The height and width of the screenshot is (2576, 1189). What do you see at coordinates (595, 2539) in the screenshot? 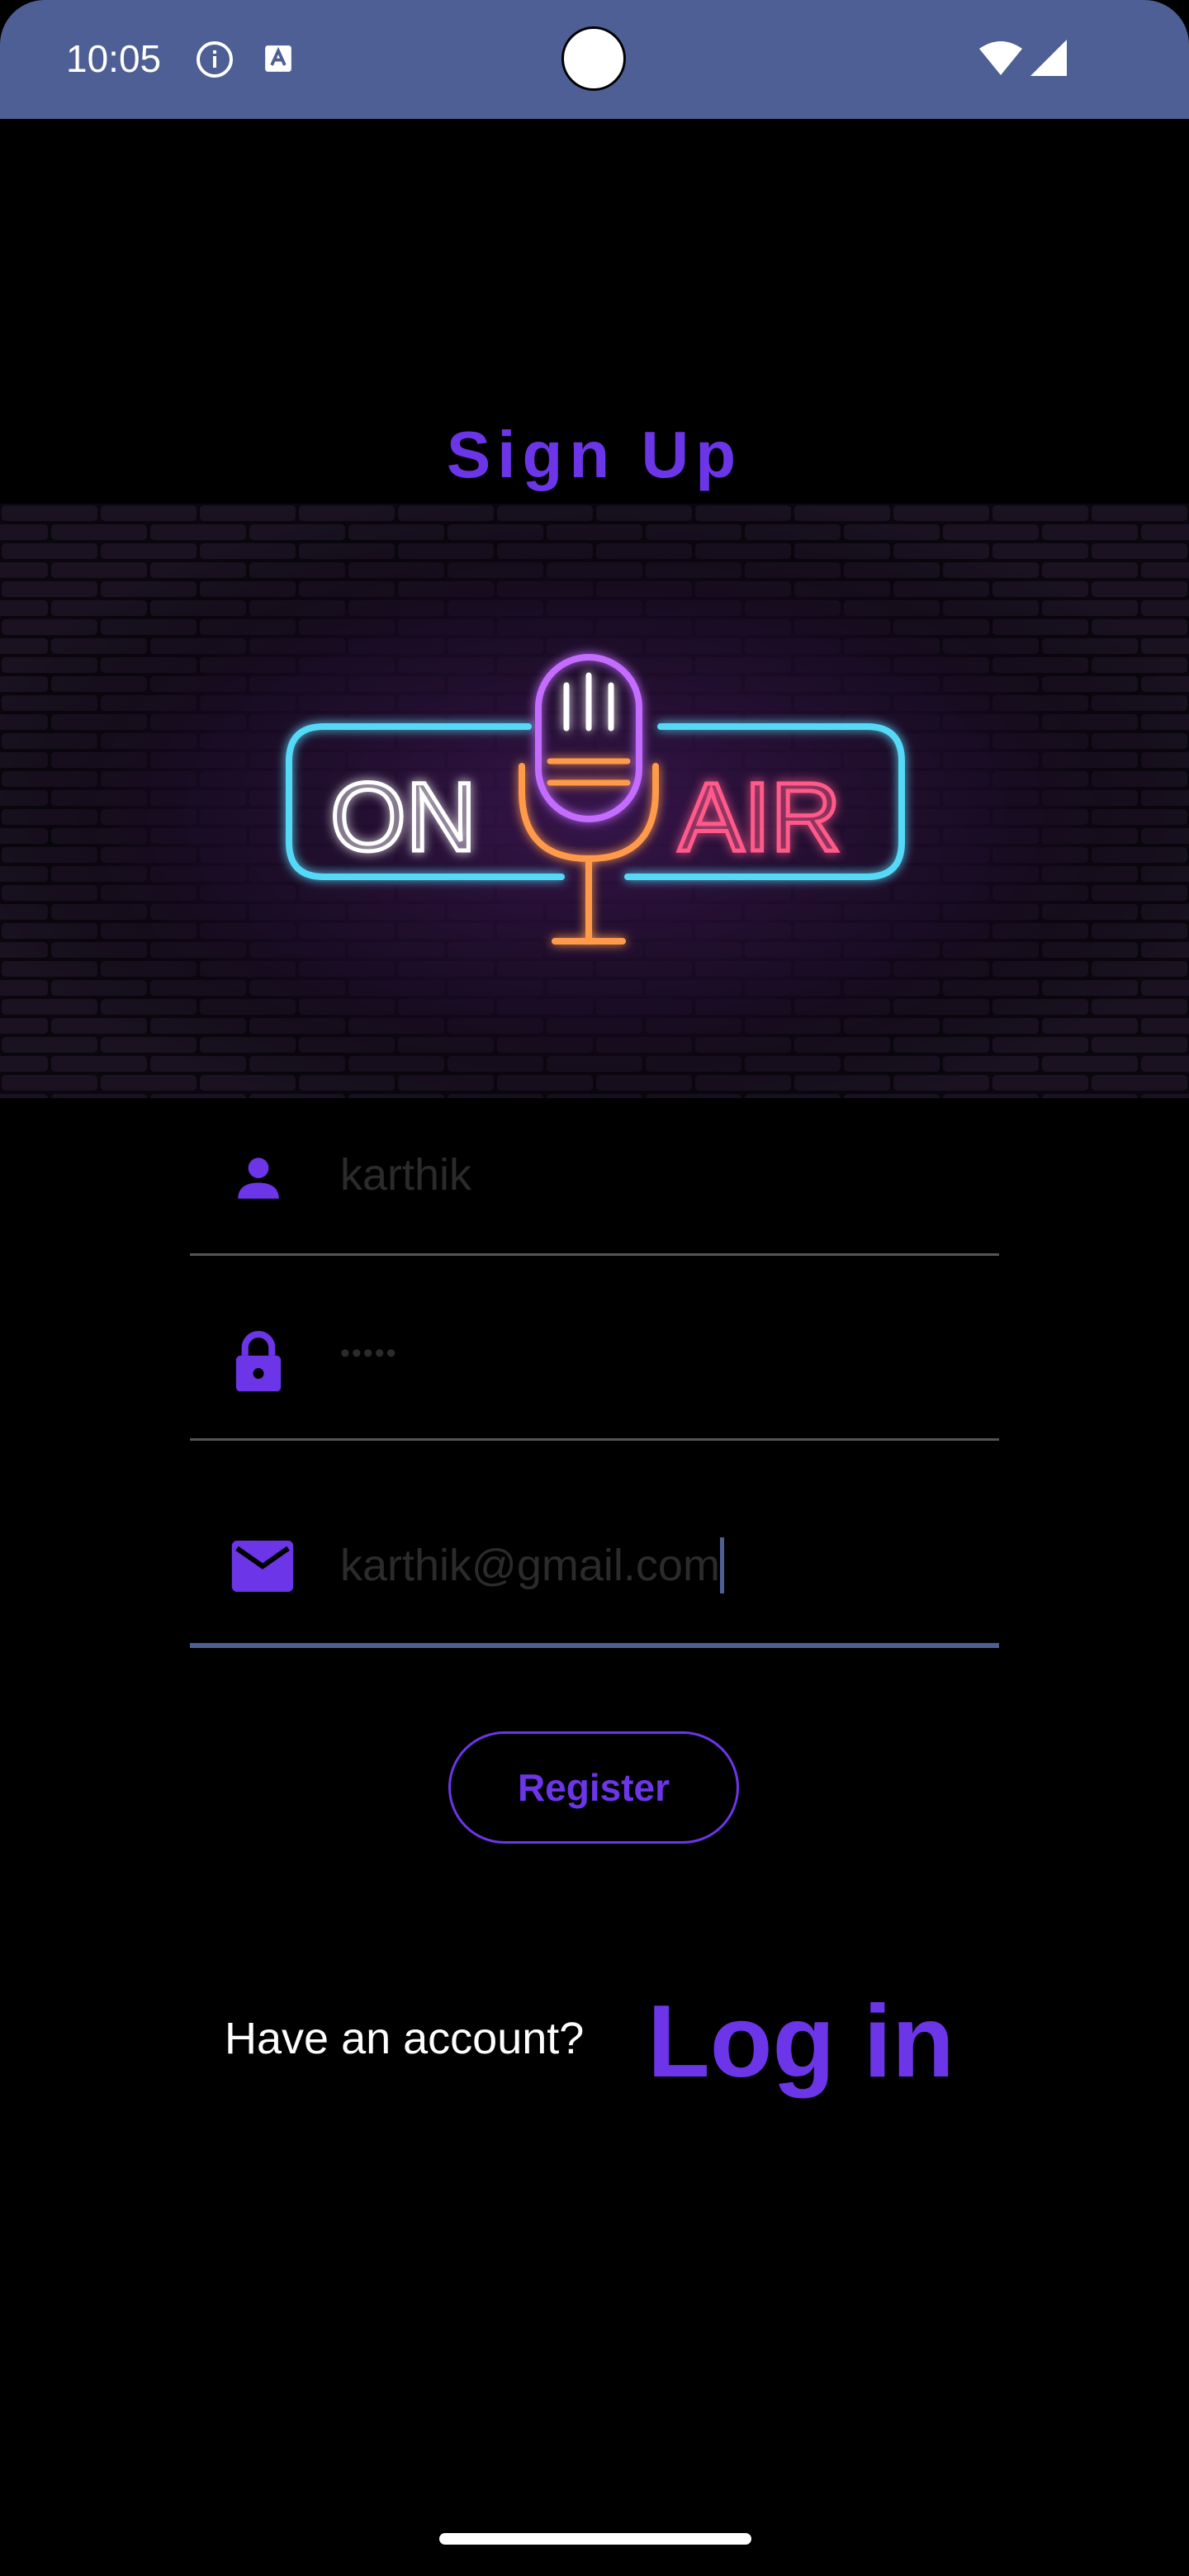
I see `home-indicator` at bounding box center [595, 2539].